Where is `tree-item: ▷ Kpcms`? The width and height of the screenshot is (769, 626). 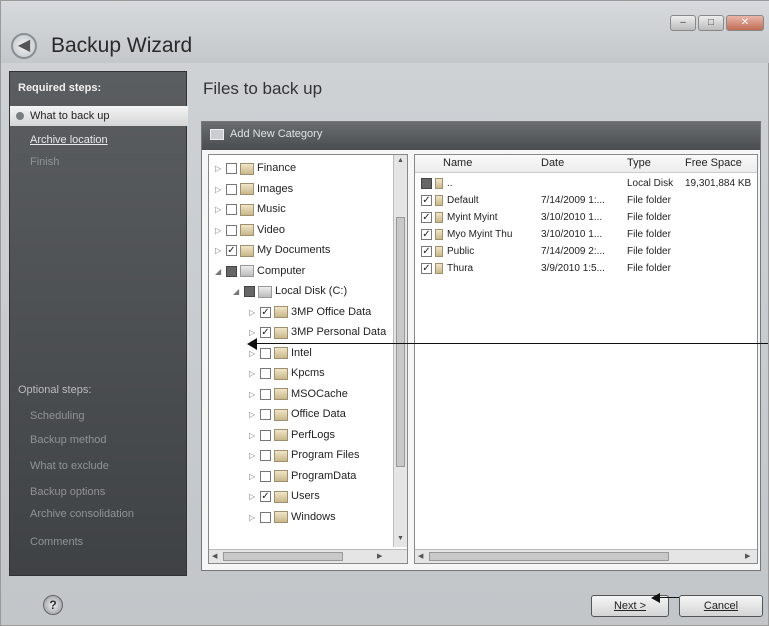
tree-item: ▷ Kpcms is located at coordinates (287, 373).